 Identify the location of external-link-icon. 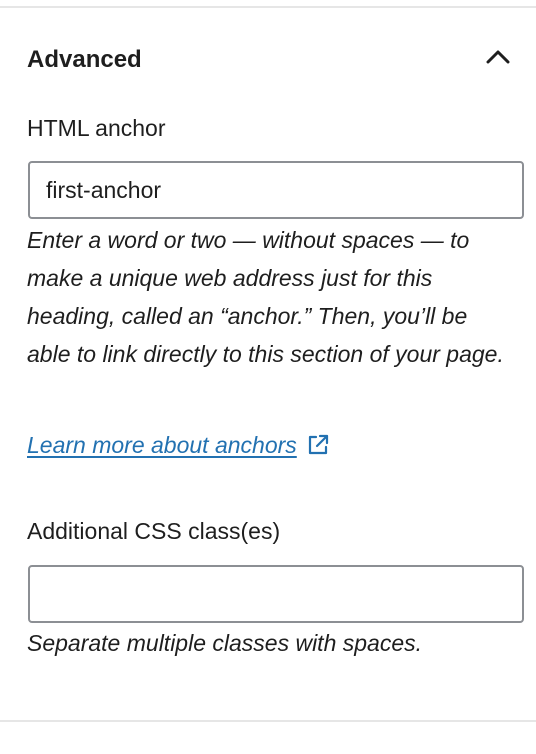
(318, 444).